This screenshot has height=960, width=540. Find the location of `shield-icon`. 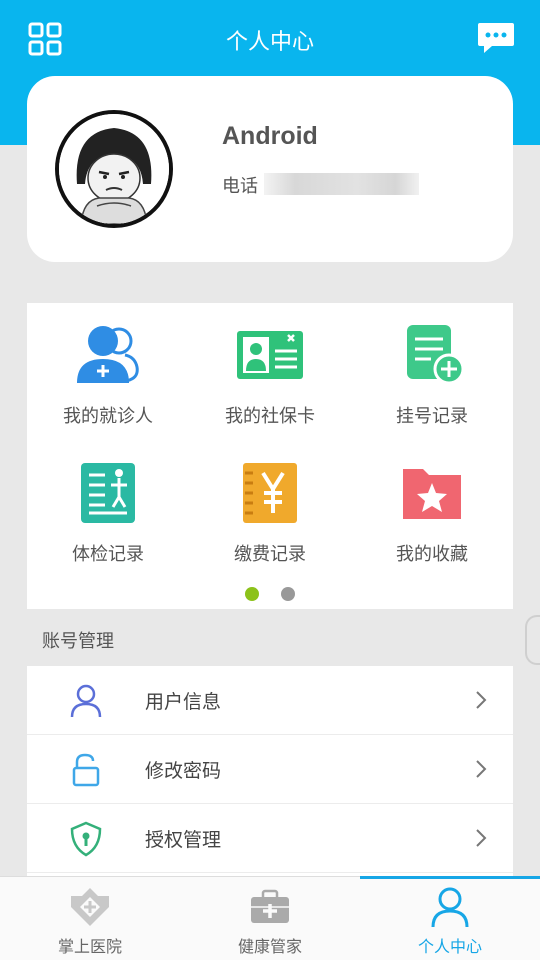

shield-icon is located at coordinates (86, 839).